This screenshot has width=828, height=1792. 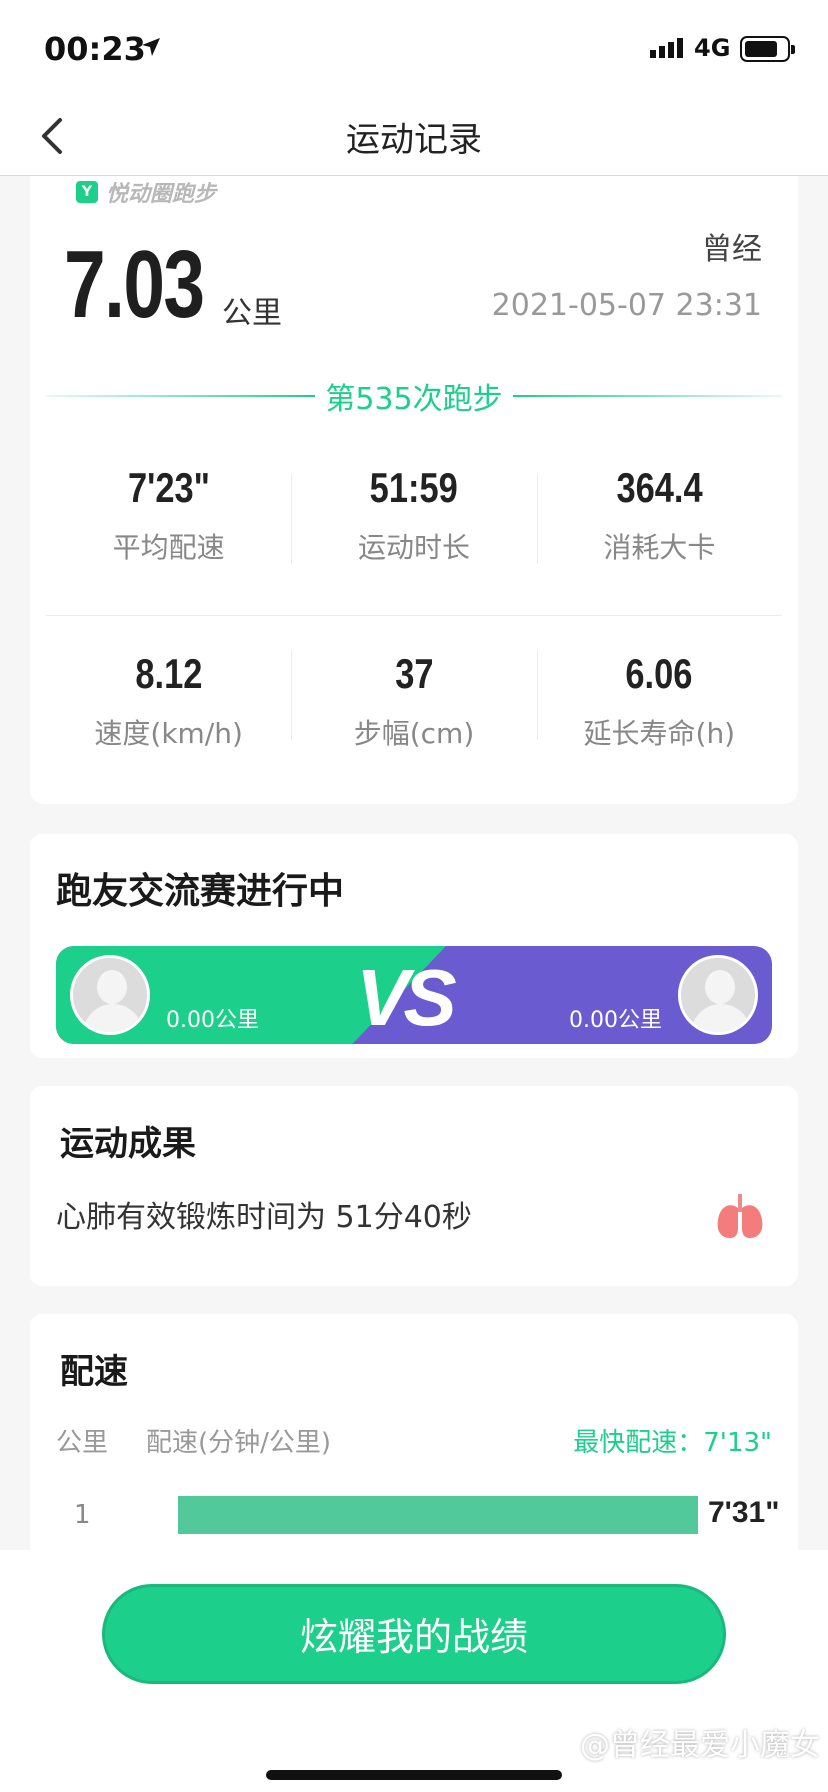 What do you see at coordinates (414, 1775) in the screenshot?
I see `home-indicator` at bounding box center [414, 1775].